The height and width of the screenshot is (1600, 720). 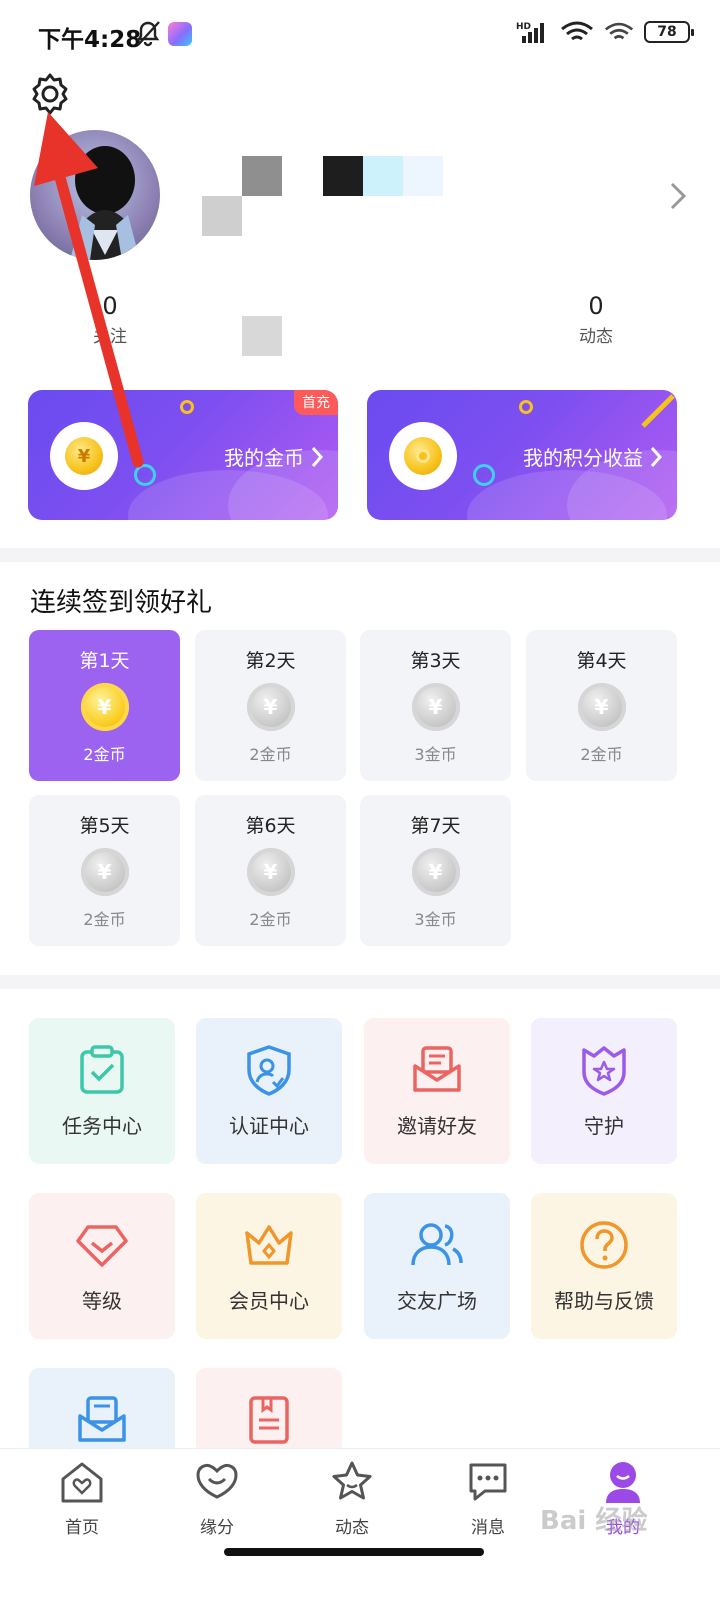 I want to click on help-feedback-button: 帮助与反馈, so click(x=604, y=1266).